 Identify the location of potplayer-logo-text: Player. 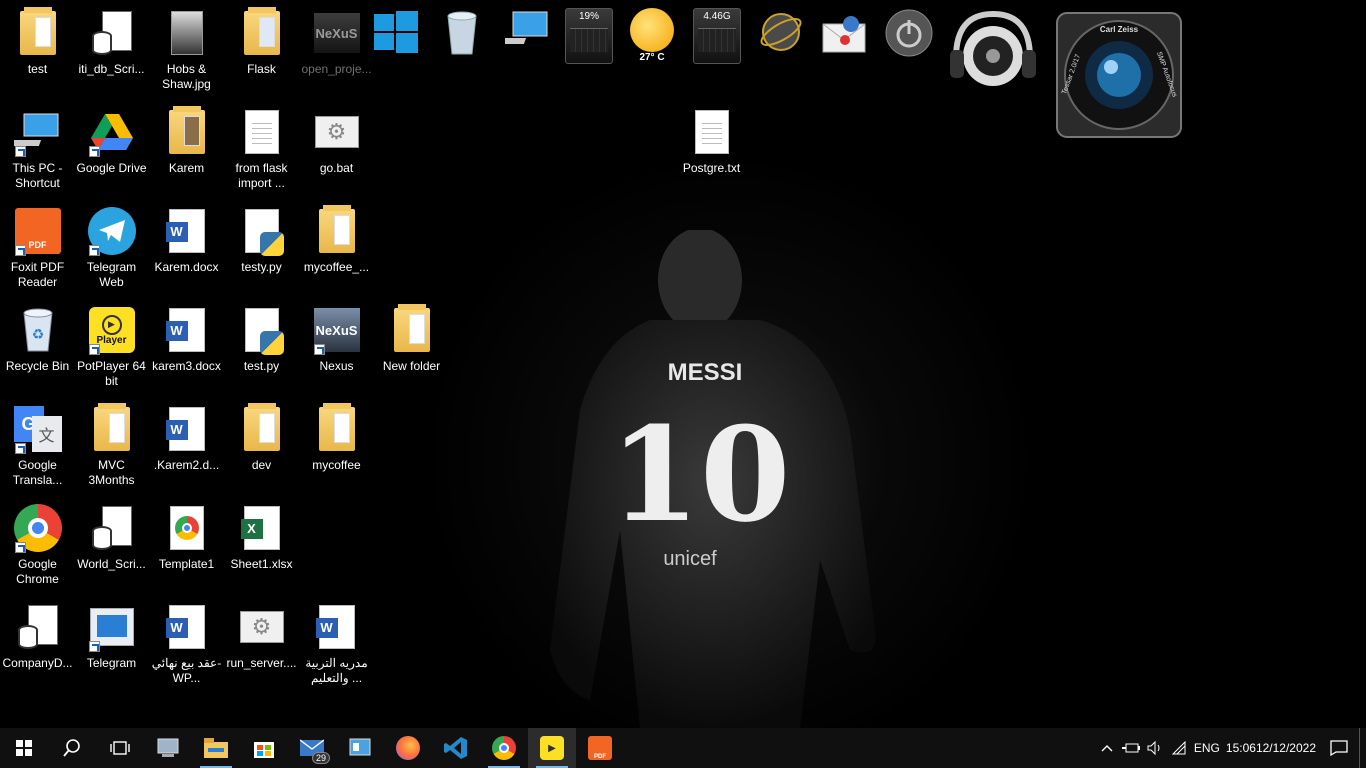
(111, 340).